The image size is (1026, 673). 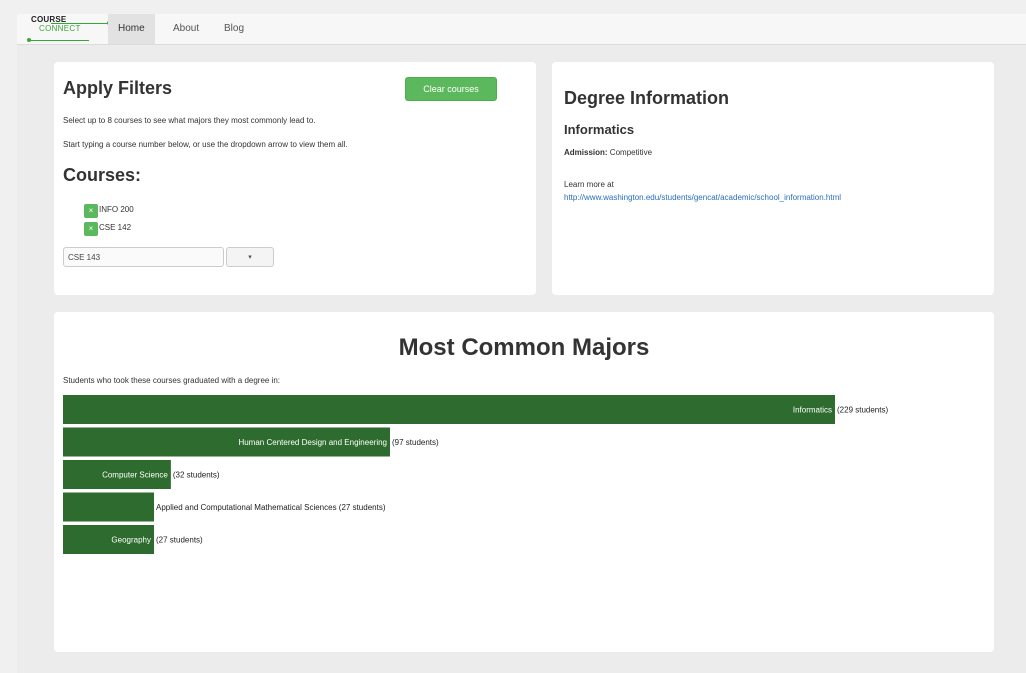 I want to click on selected-course-label: CSE 142, so click(x=115, y=227).